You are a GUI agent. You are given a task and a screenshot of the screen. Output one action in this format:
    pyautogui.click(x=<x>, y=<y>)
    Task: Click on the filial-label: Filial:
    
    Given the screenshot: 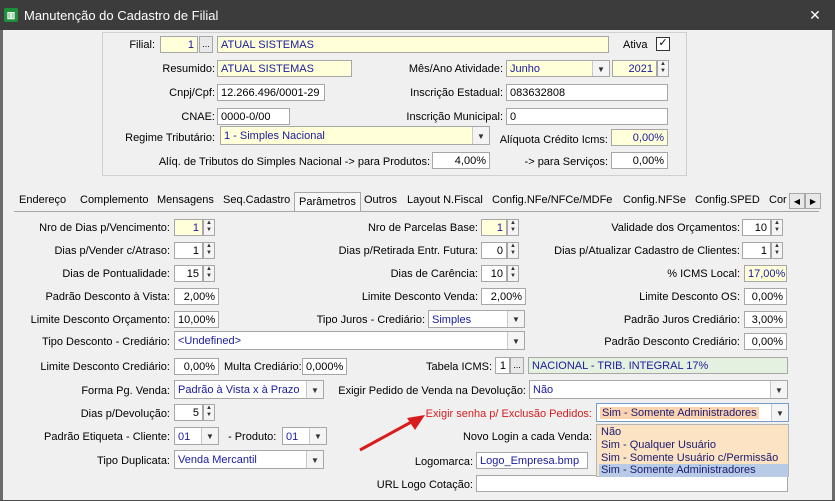 What is the action you would take?
    pyautogui.click(x=142, y=45)
    